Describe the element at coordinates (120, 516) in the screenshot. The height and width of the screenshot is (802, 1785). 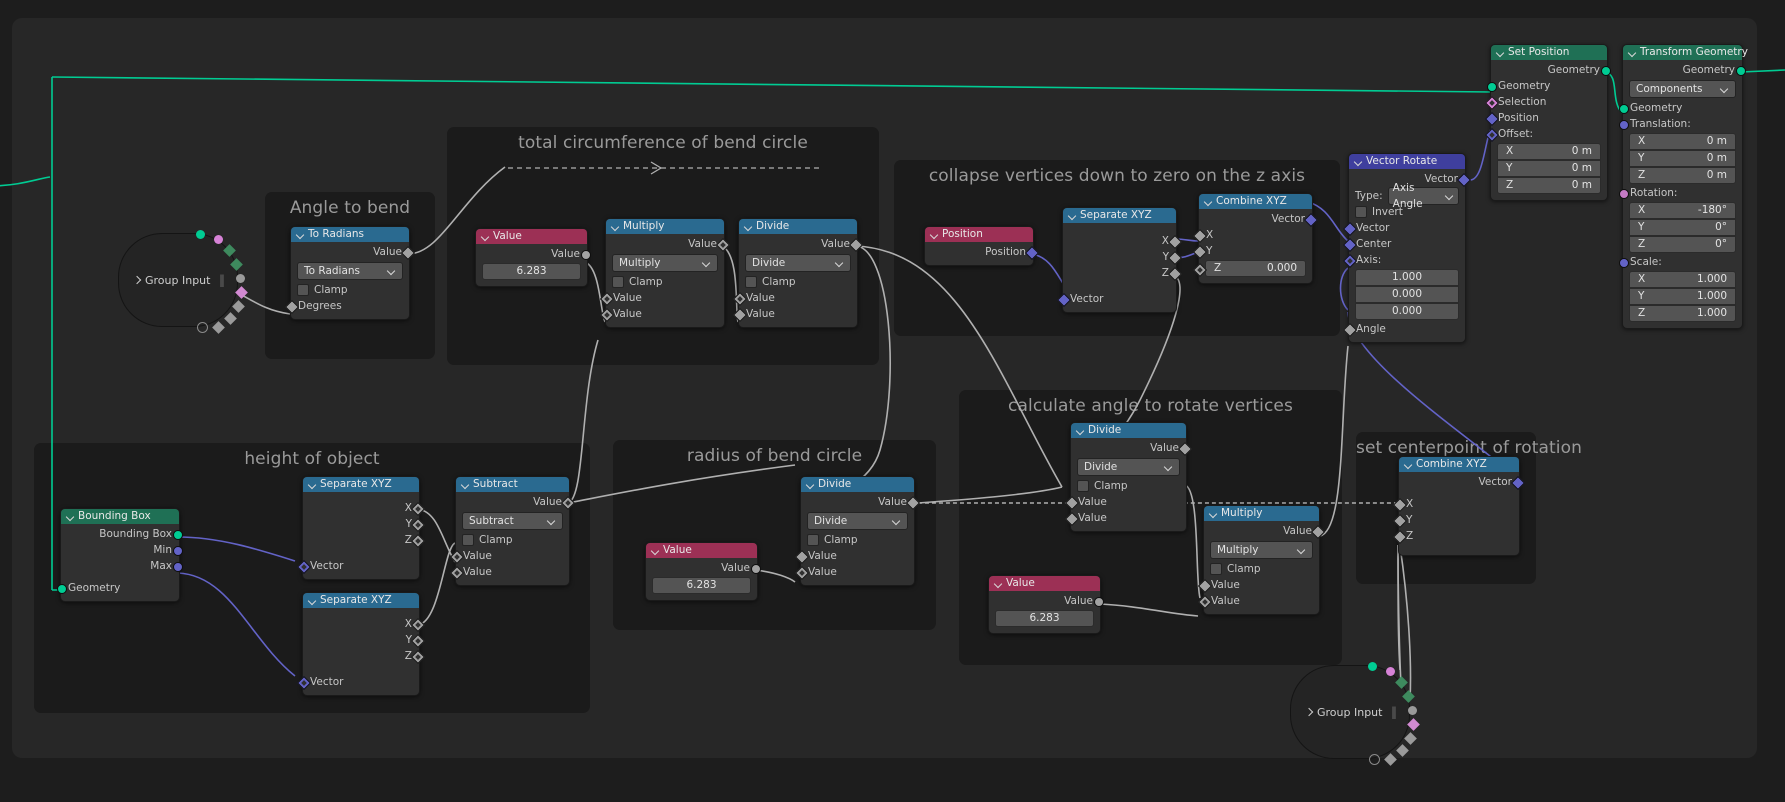
I see `node-header: Bounding Box` at that location.